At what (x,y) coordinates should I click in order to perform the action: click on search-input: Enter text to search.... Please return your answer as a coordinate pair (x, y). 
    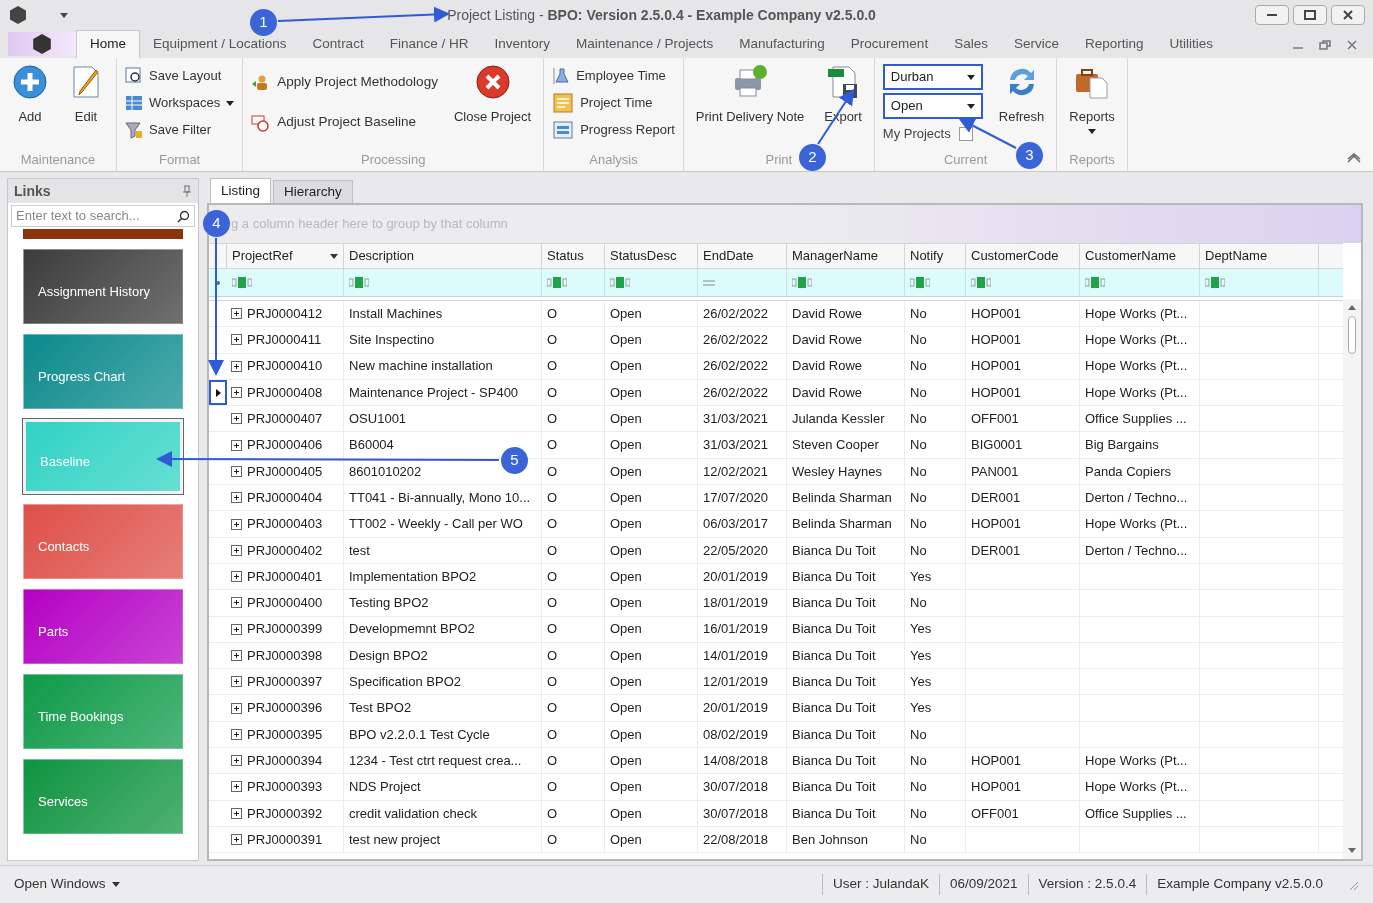
    Looking at the image, I should click on (96, 216).